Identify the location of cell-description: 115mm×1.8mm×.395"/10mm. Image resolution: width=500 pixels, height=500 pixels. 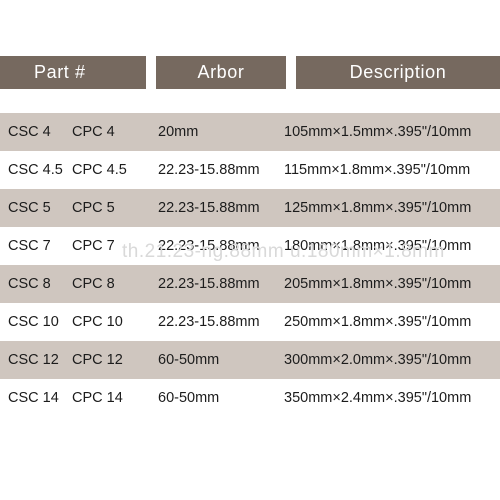
(377, 170).